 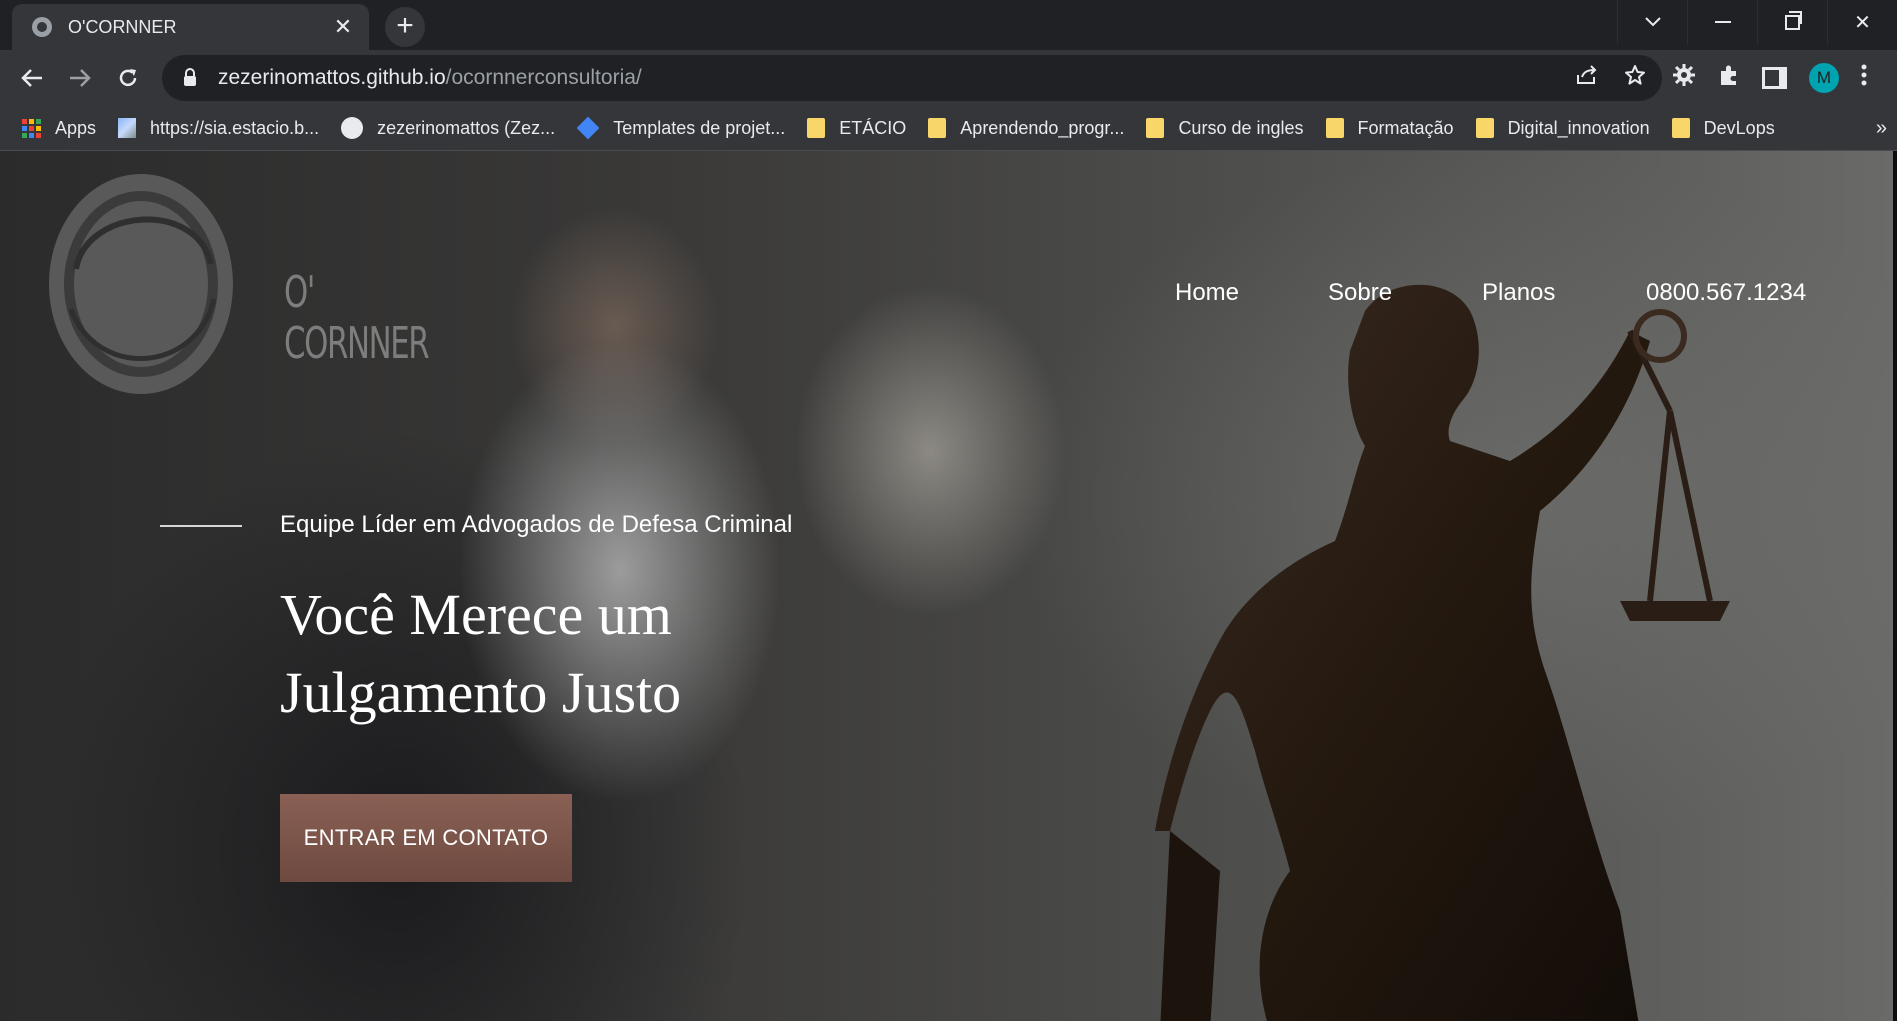 I want to click on extension-gear-icon, so click(x=1684, y=78).